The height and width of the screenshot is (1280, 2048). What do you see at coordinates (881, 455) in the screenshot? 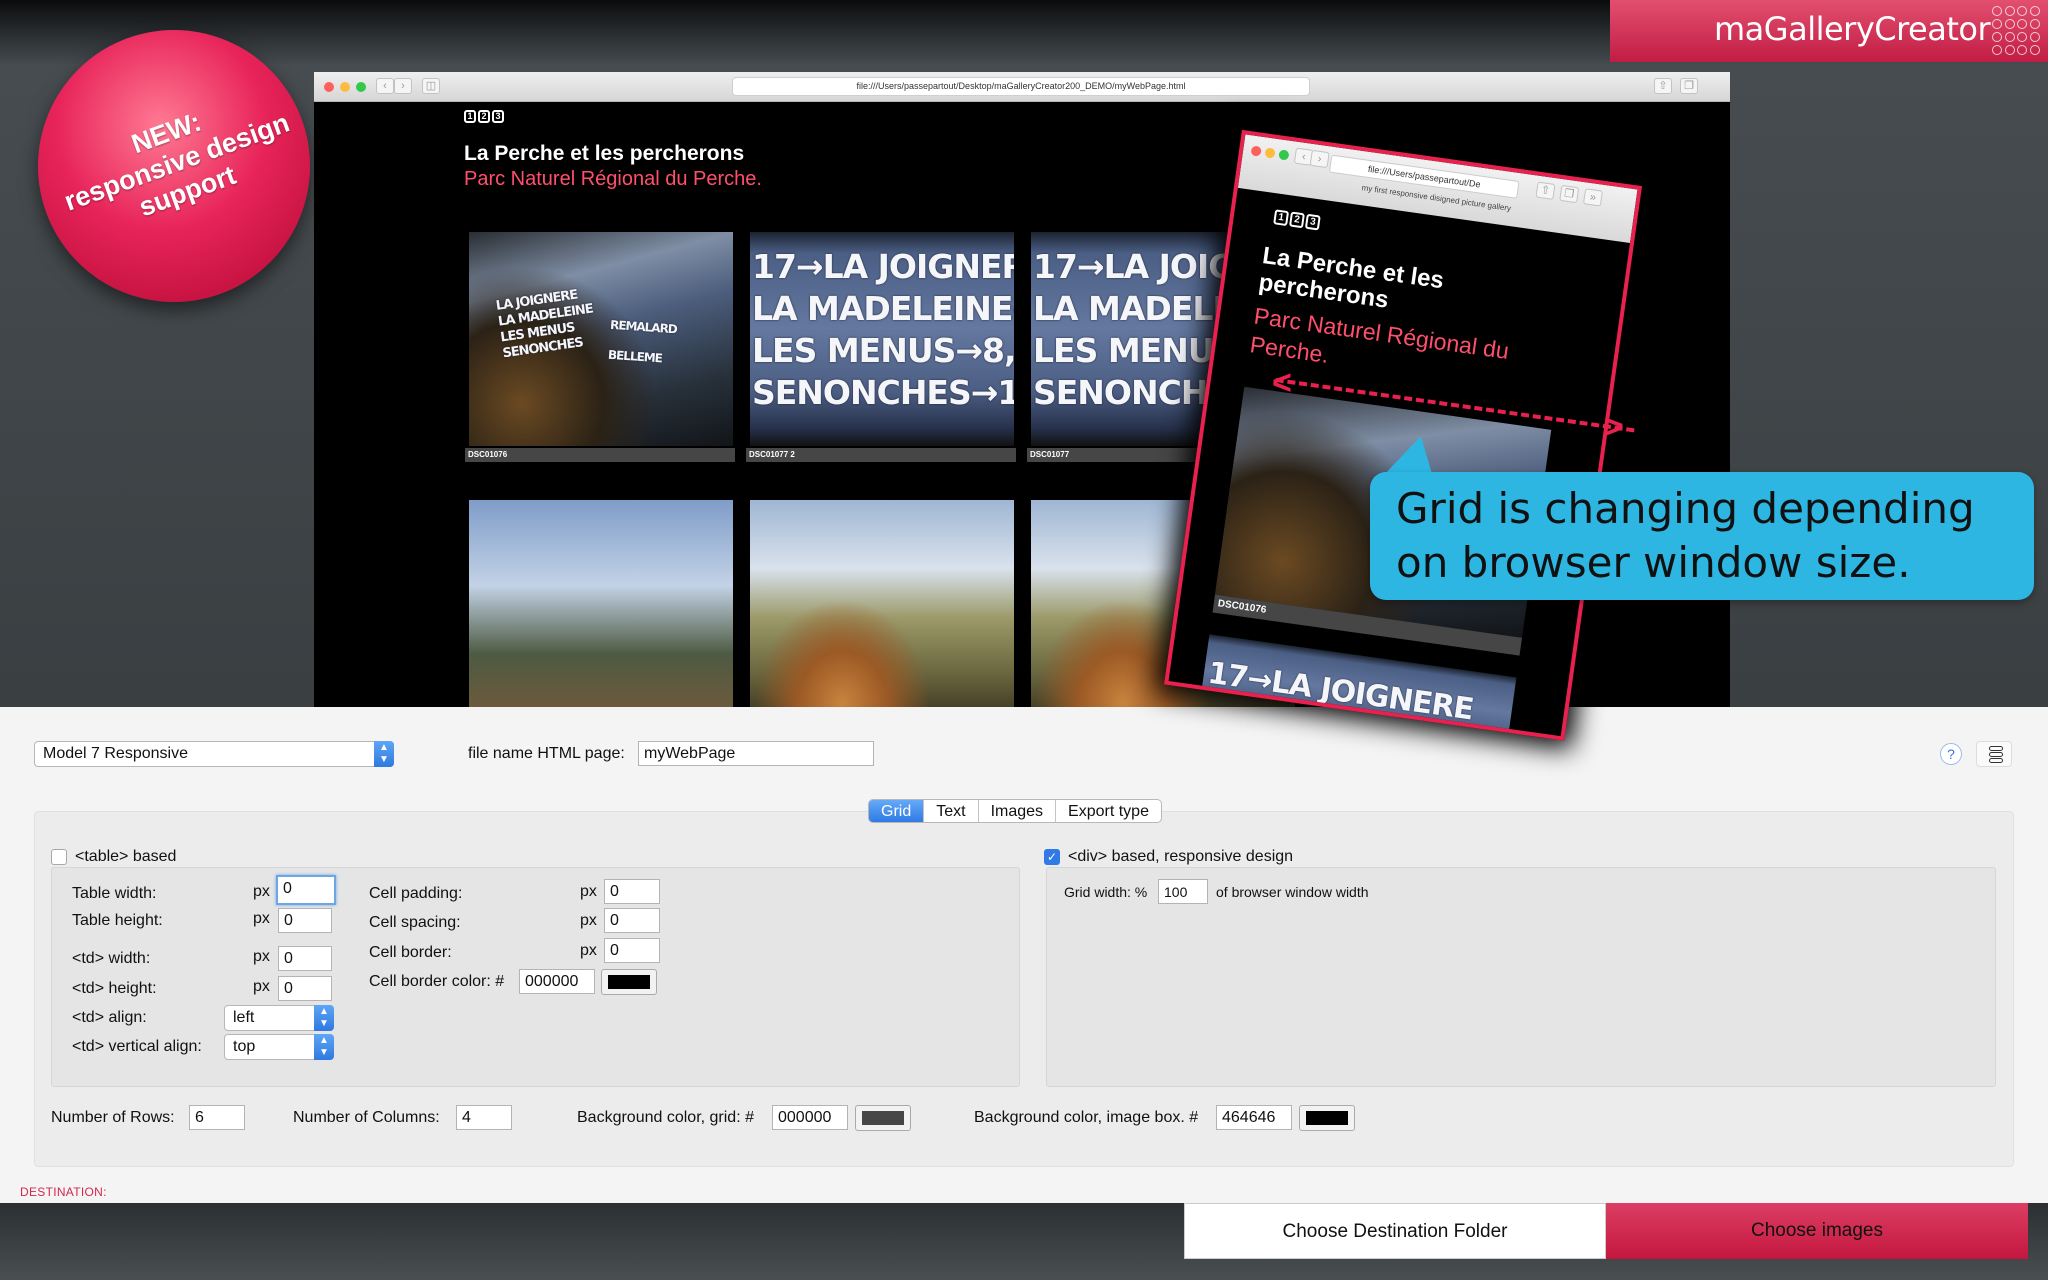
I see `thumbnail-caption: DSC01077 2` at bounding box center [881, 455].